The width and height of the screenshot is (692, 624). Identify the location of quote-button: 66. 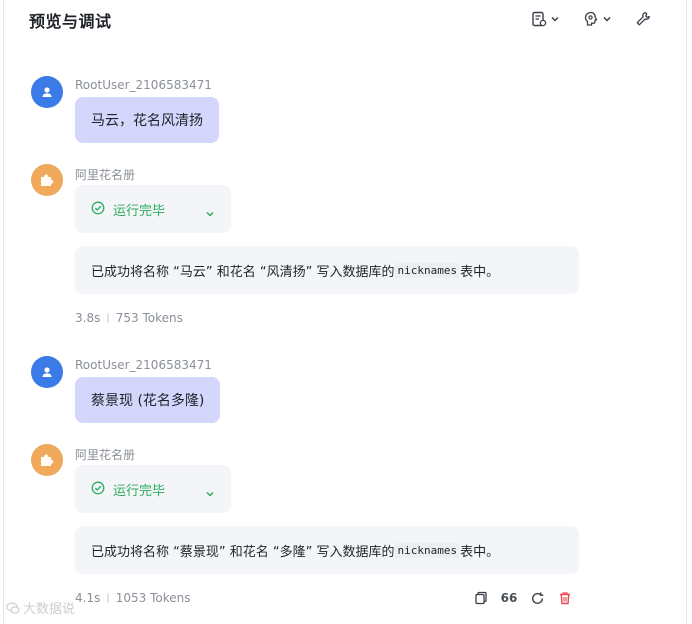
(509, 598).